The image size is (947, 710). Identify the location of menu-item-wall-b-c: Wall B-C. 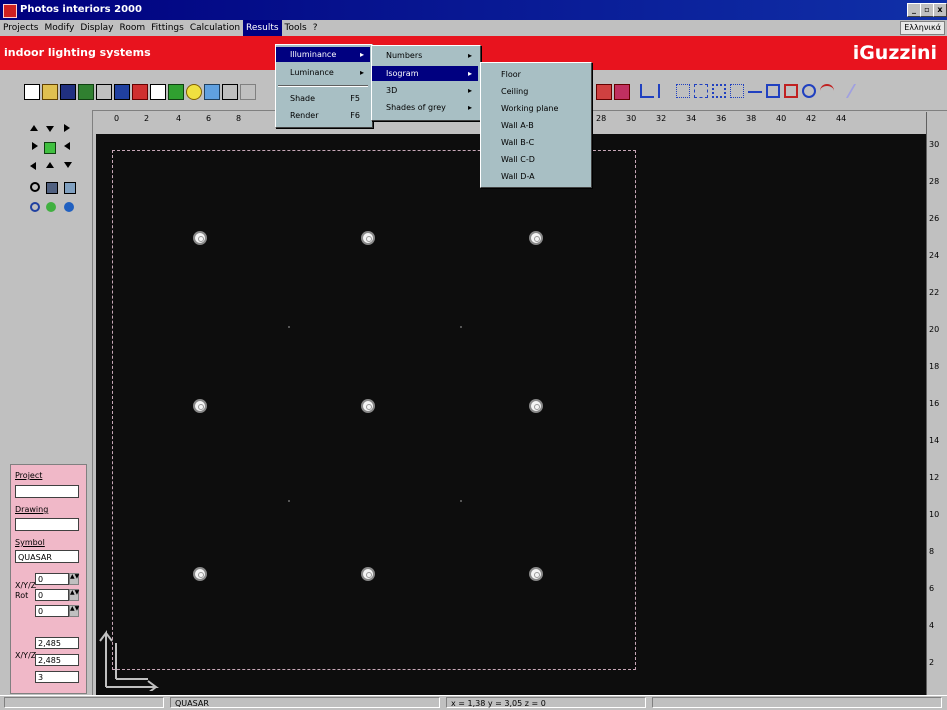
(535, 142).